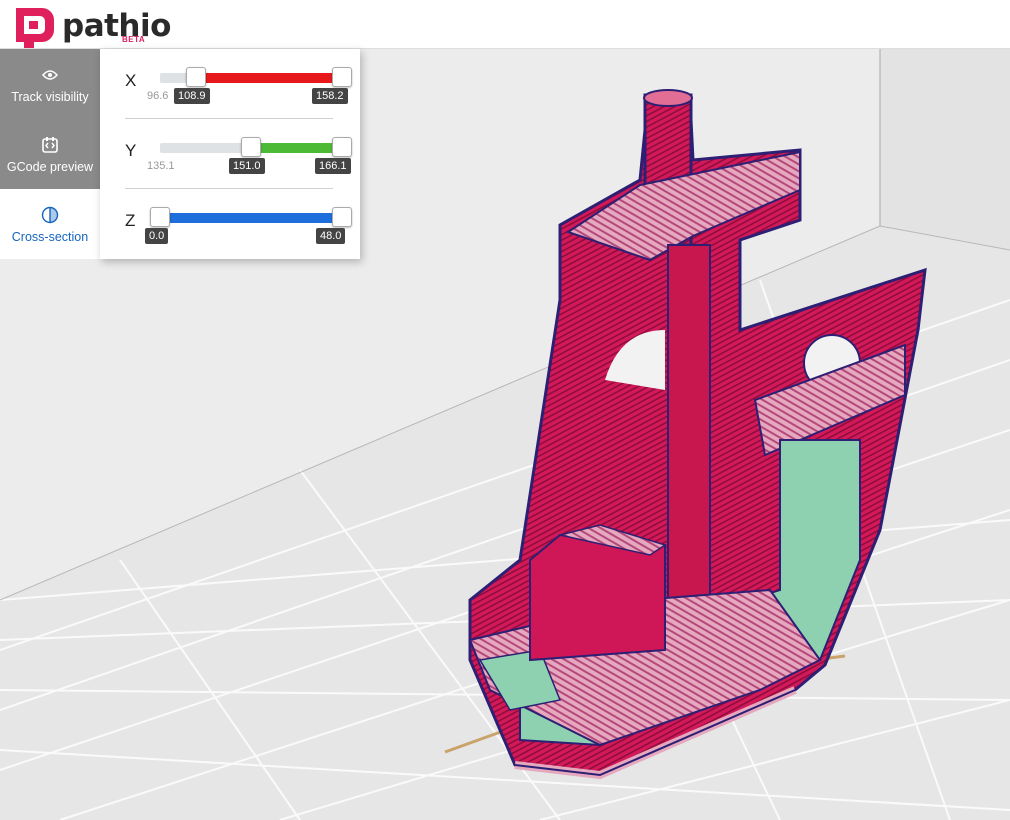  I want to click on z-axis-label: Z, so click(130, 220).